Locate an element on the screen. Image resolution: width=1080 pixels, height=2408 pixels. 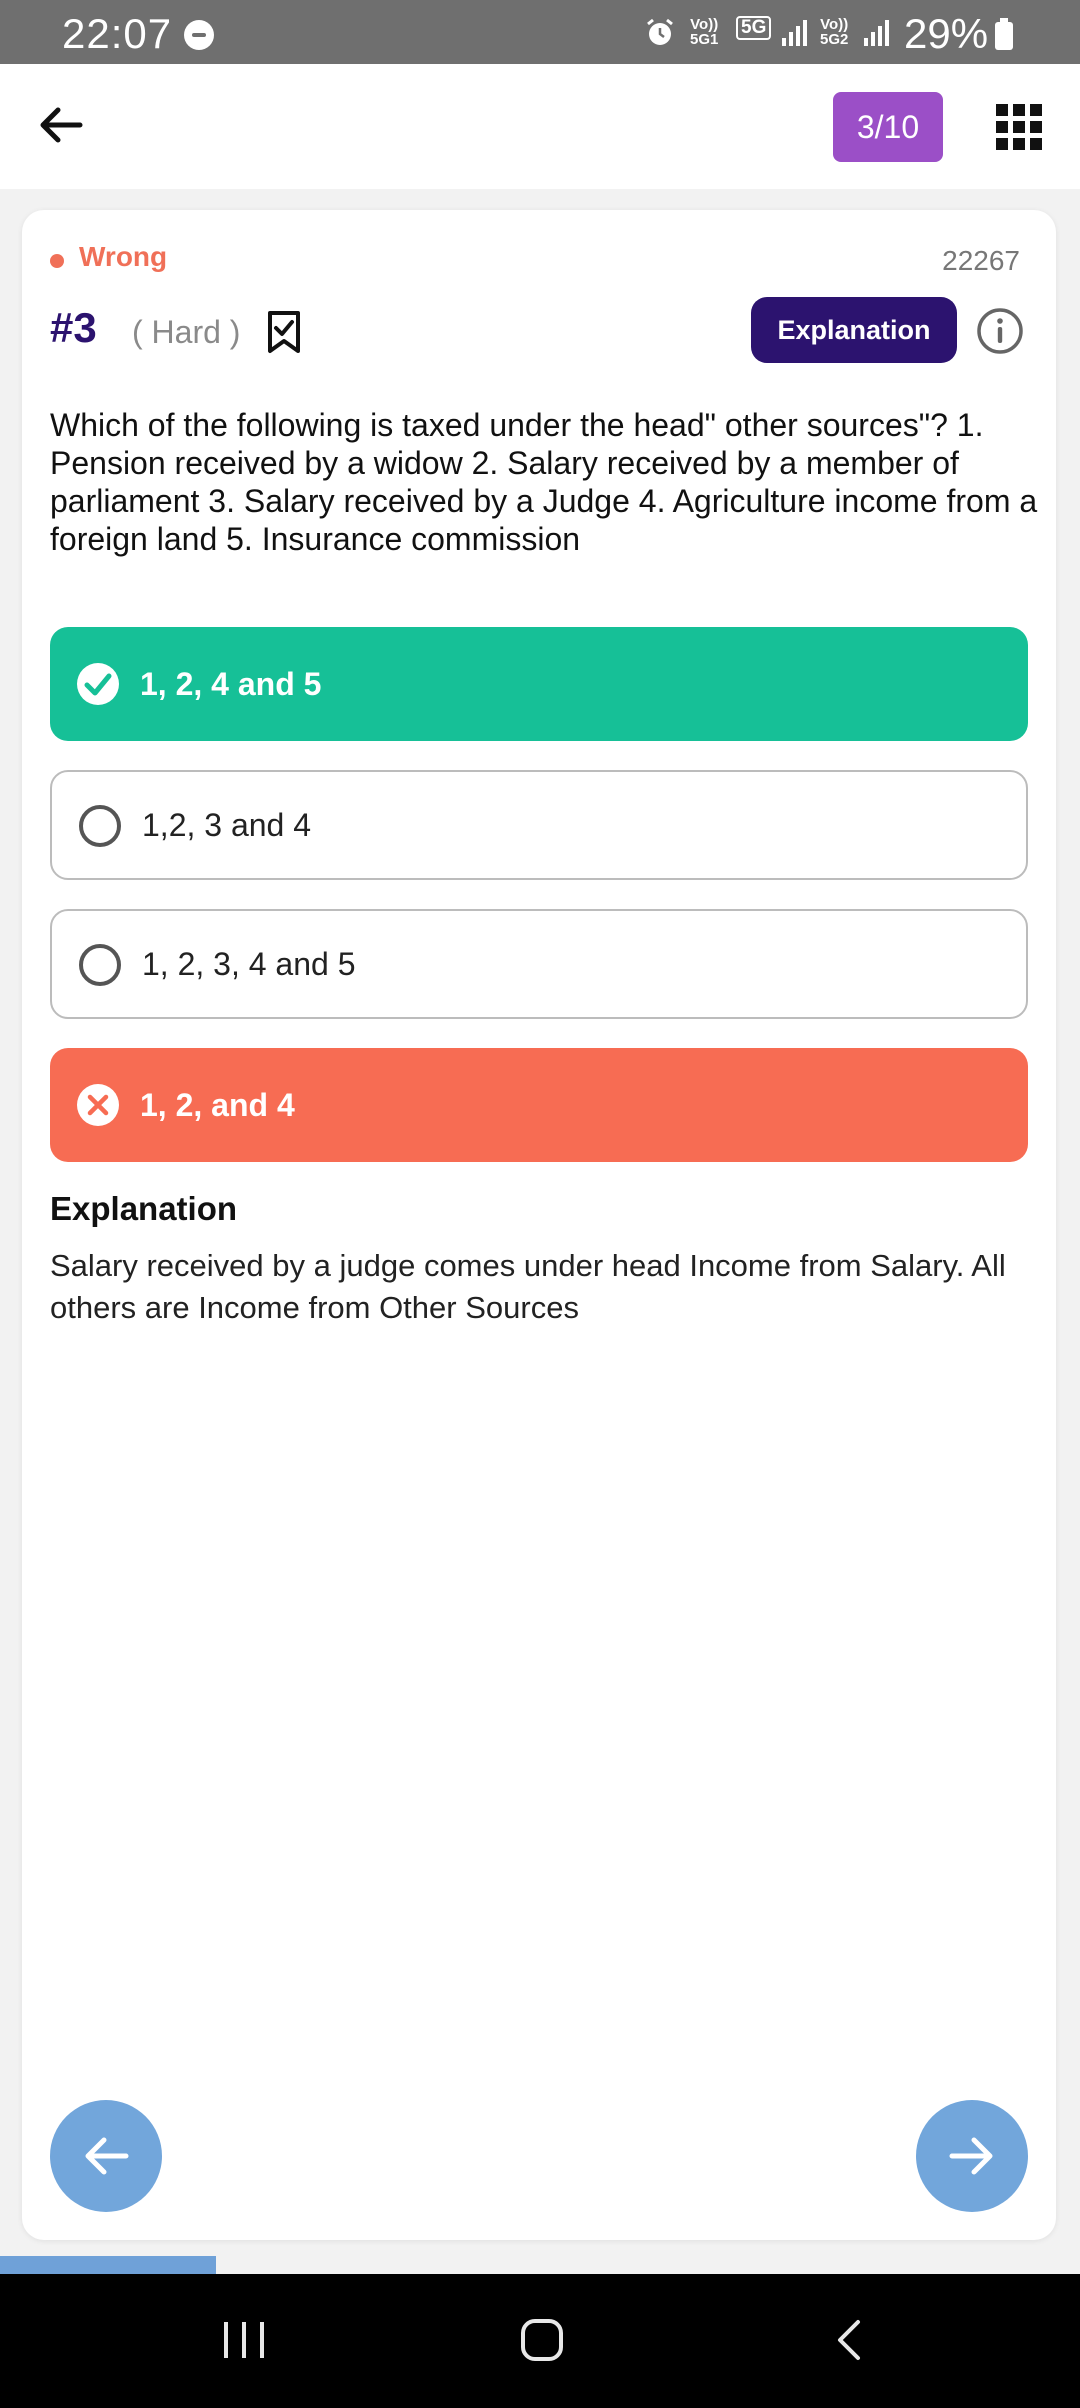
system-navigation-bar is located at coordinates (540, 2341).